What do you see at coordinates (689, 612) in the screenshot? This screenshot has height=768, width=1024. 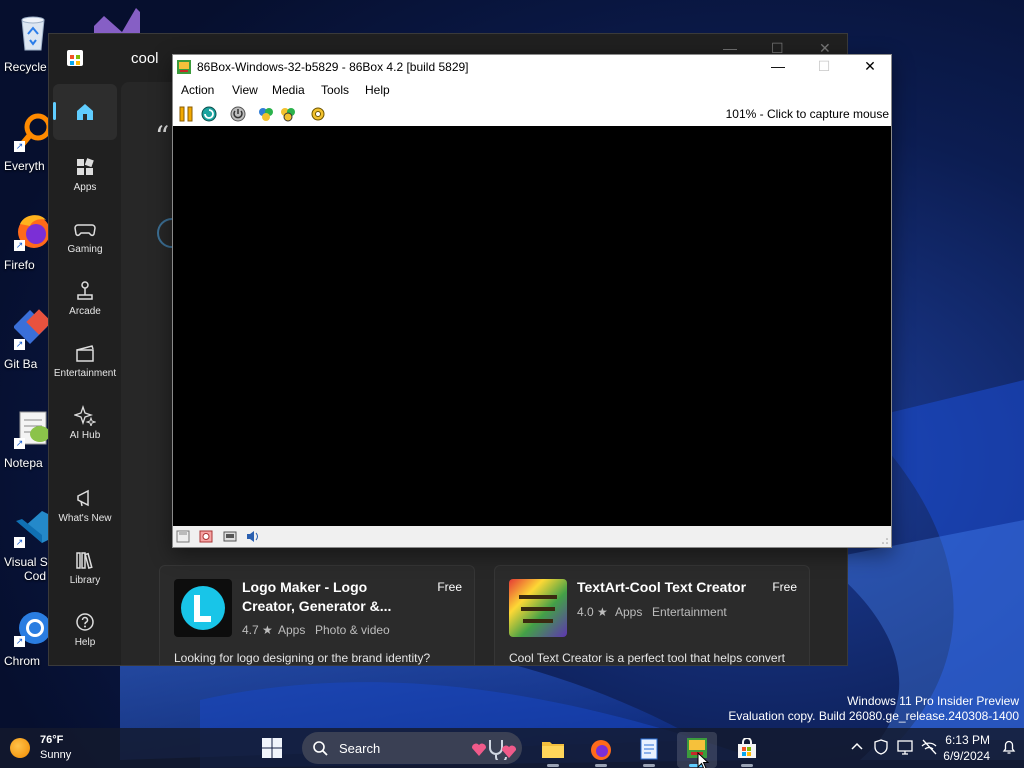 I see `app-subcategory: Entertainment` at bounding box center [689, 612].